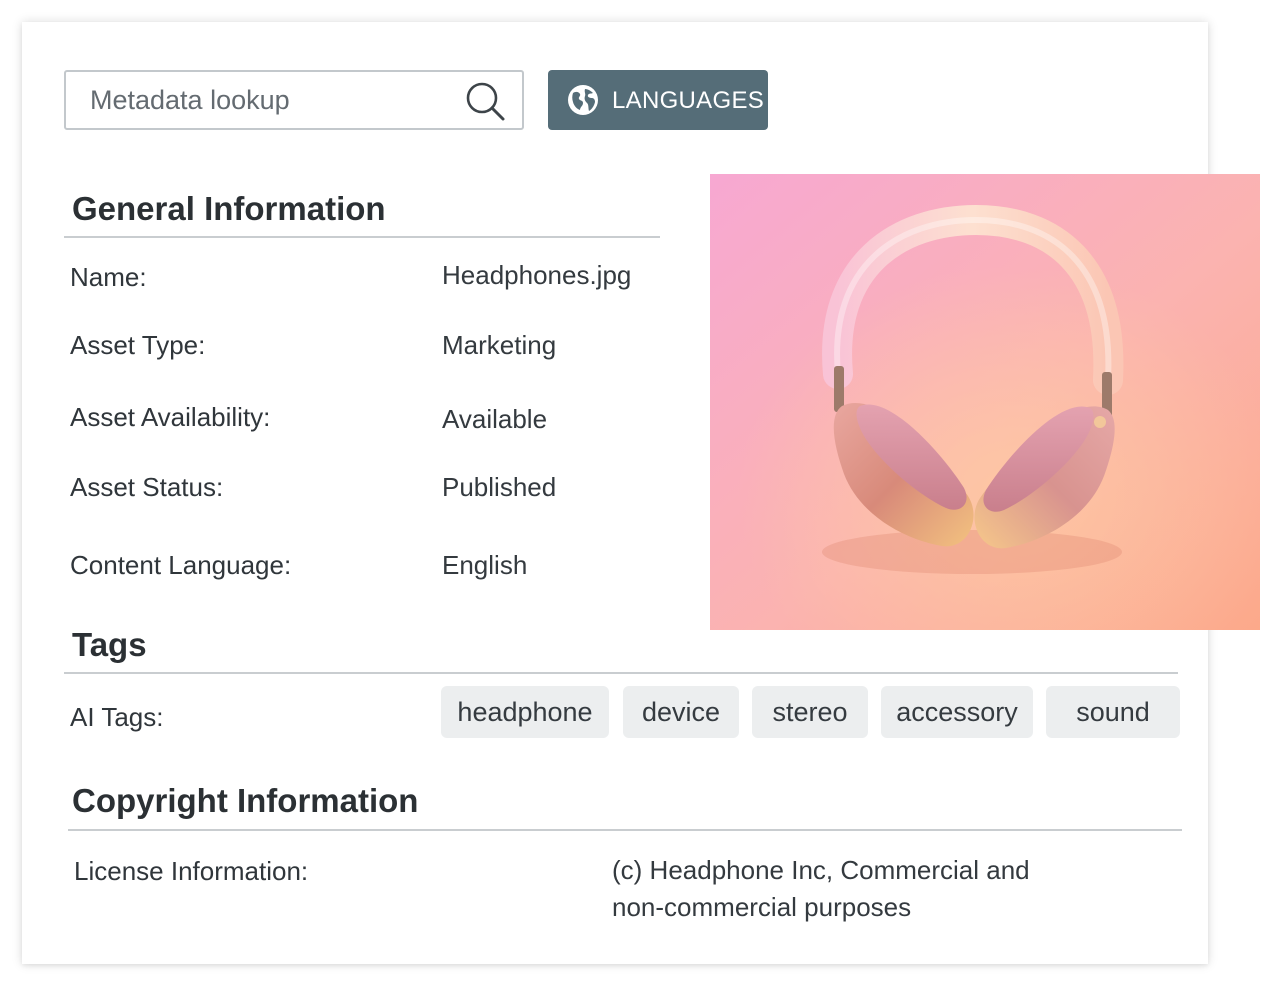 The image size is (1284, 986). I want to click on asset-status-label: Asset Status:, so click(147, 487).